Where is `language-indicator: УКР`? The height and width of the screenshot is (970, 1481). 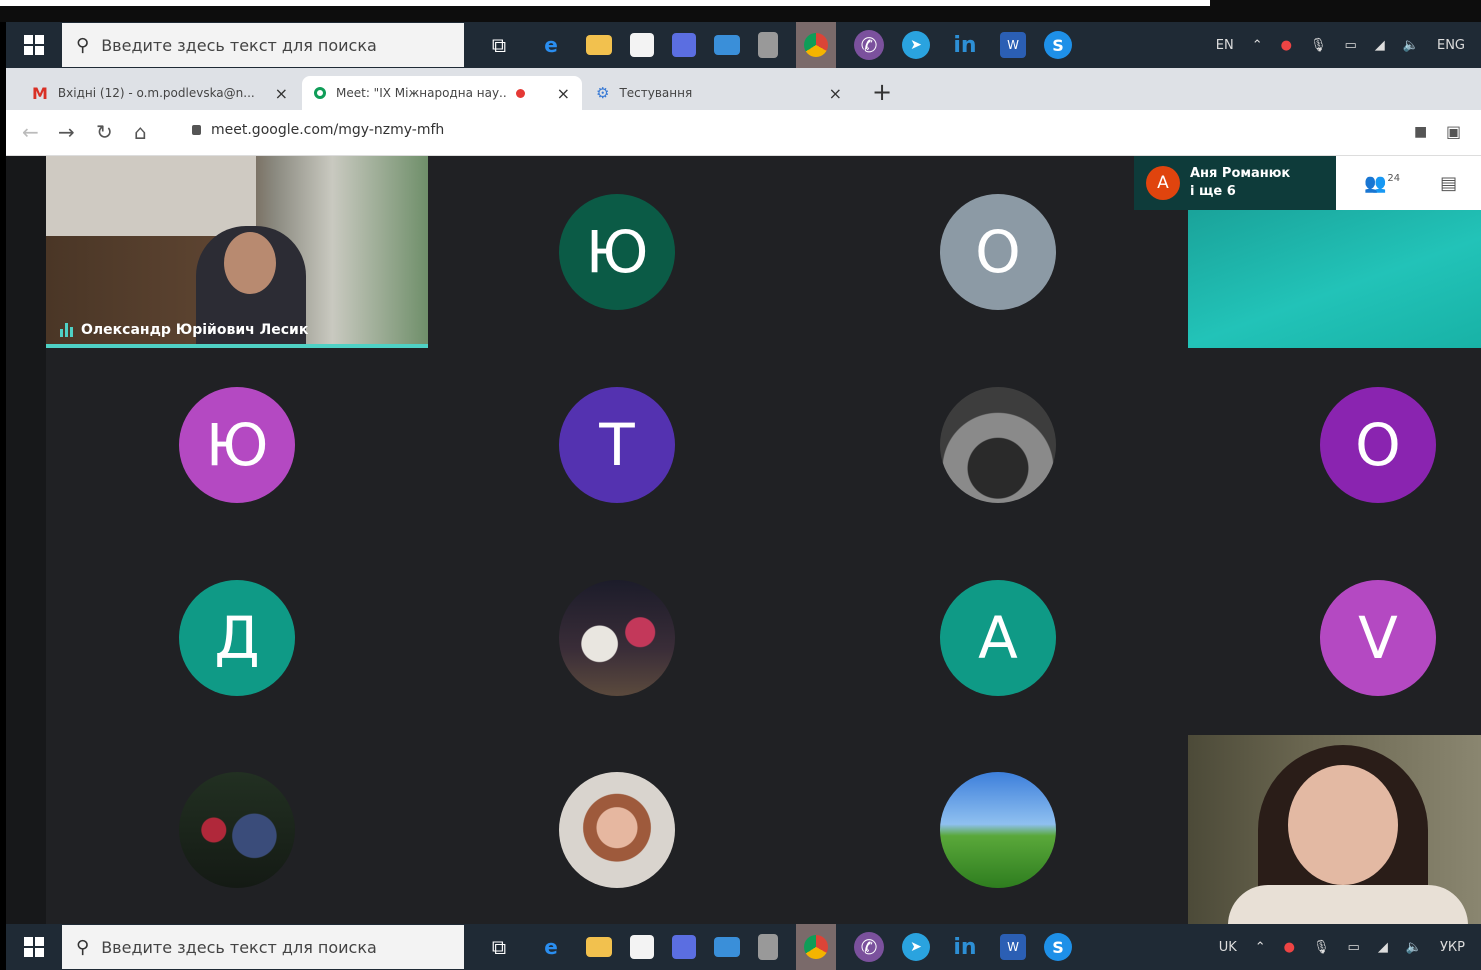
language-indicator: УКР is located at coordinates (1452, 947).